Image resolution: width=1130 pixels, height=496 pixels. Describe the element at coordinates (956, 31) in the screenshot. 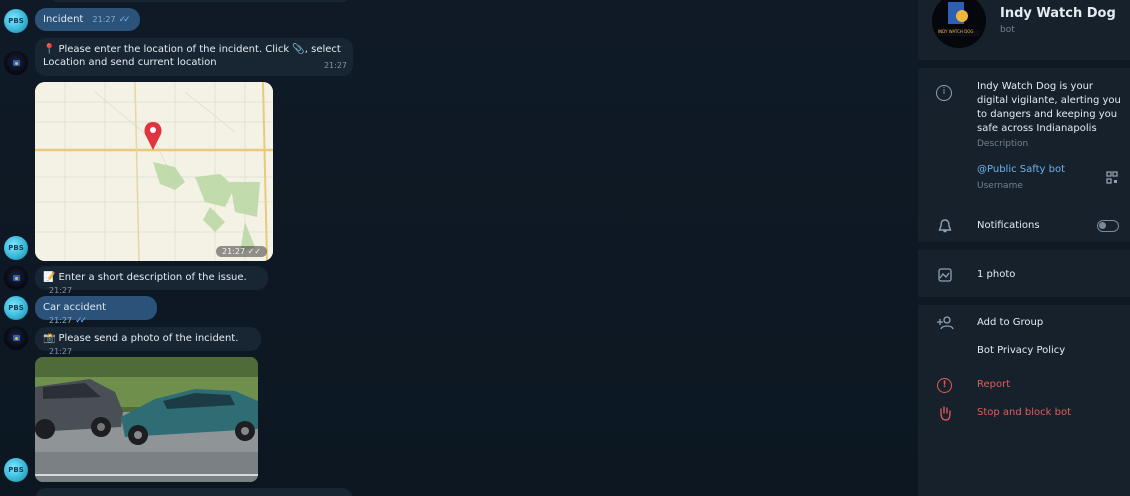

I see `avatar-logo-text: INDY WATCH DOG` at that location.